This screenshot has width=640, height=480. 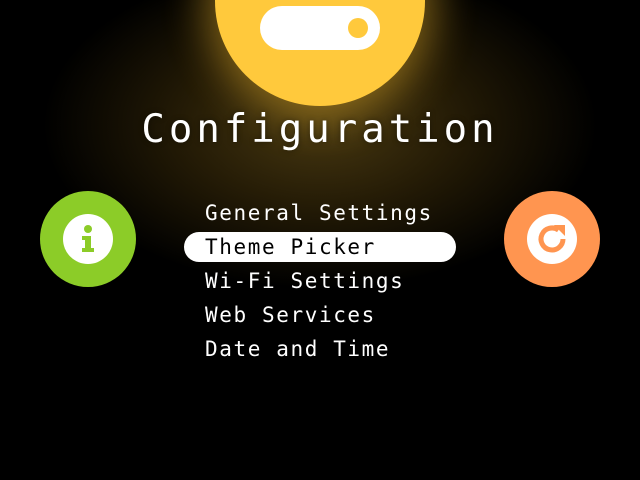 What do you see at coordinates (320, 315) in the screenshot?
I see `menu-item-web-services: Web Services` at bounding box center [320, 315].